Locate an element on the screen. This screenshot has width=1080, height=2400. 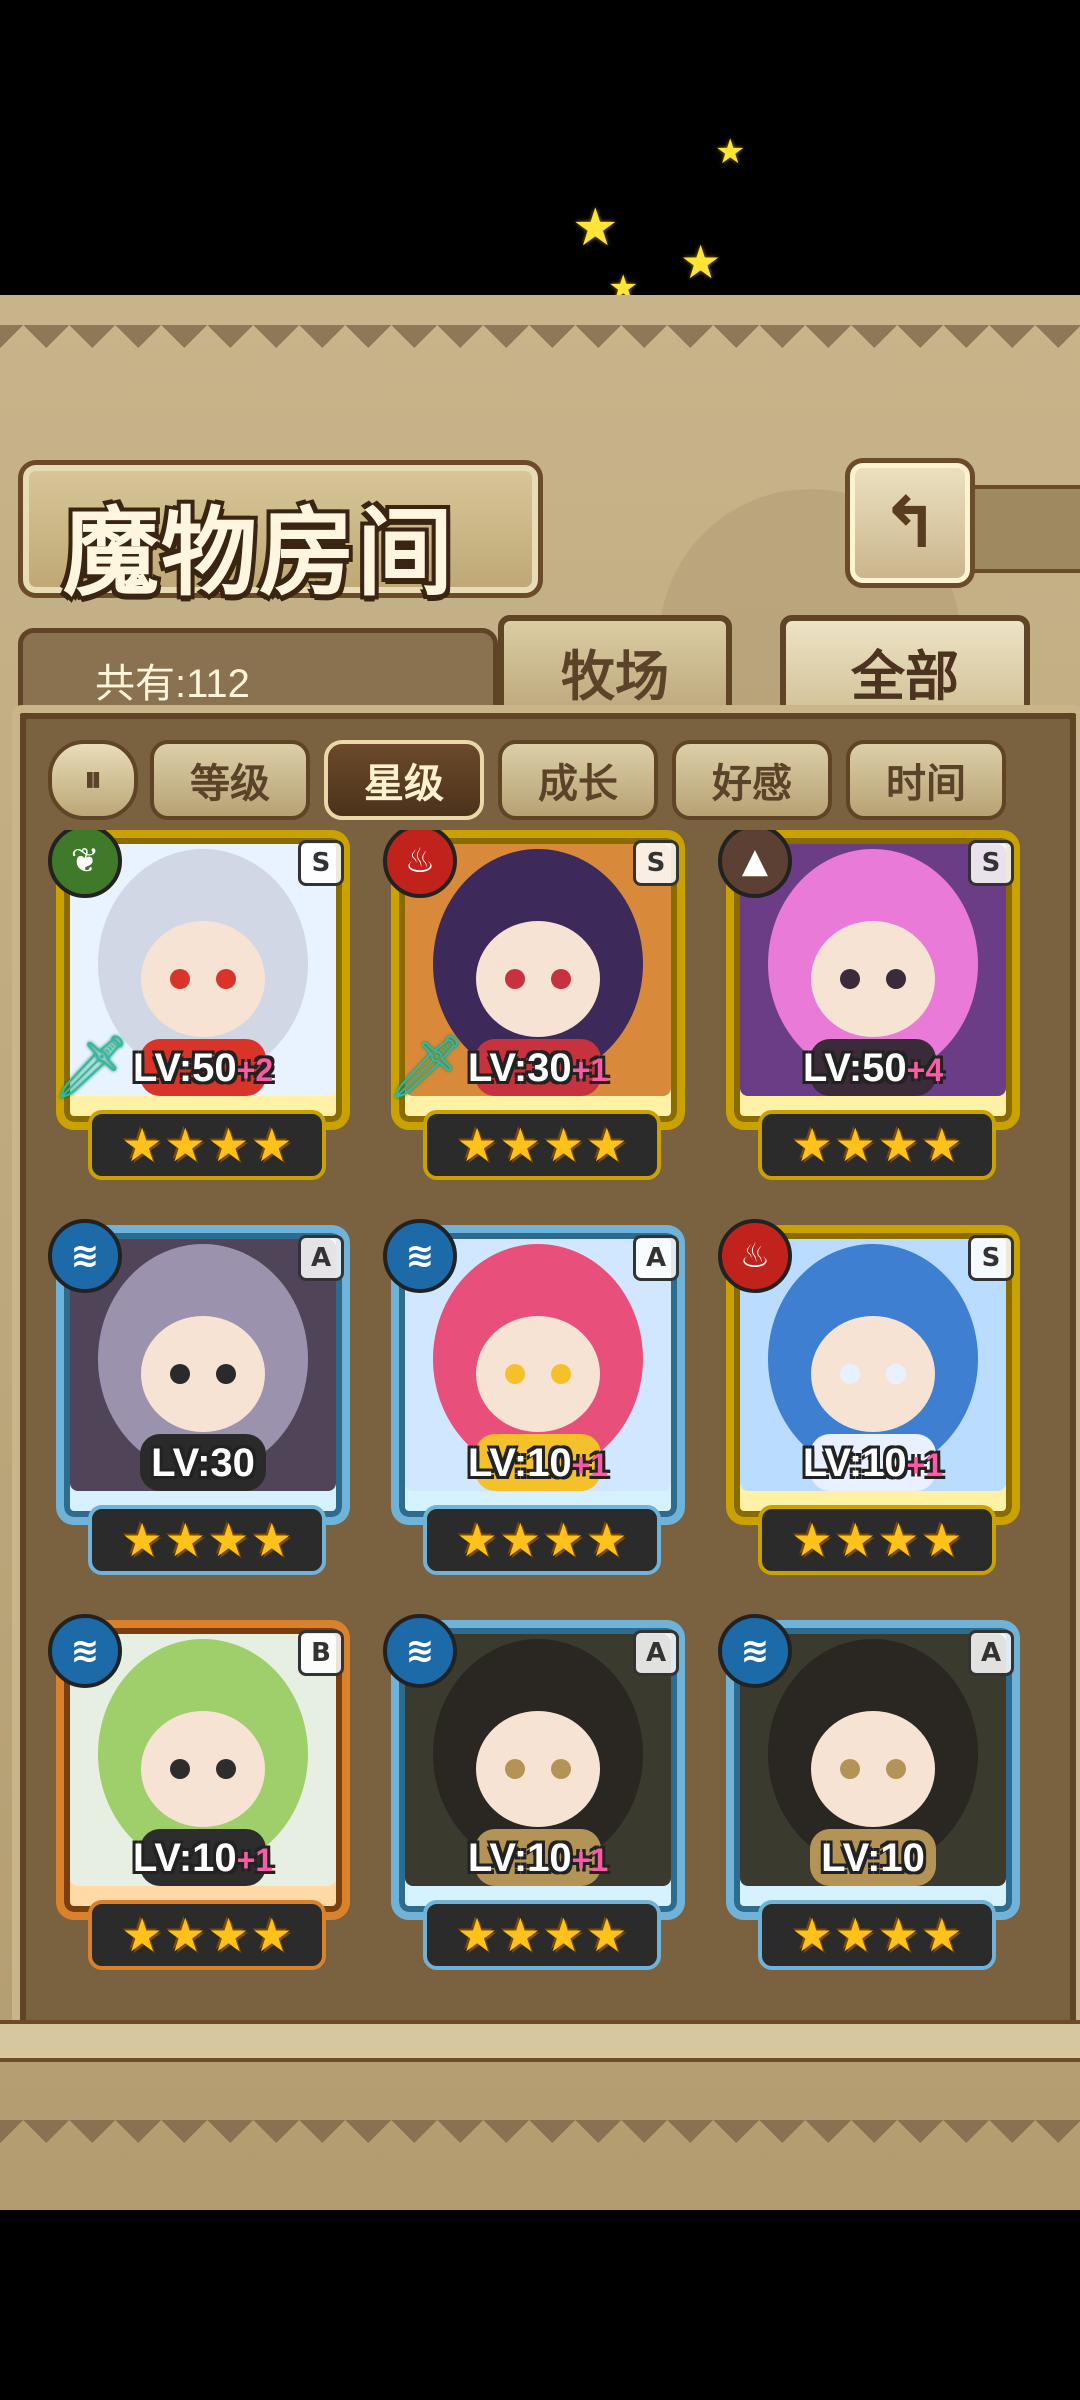
tab-label: 全部 is located at coordinates (905, 676).